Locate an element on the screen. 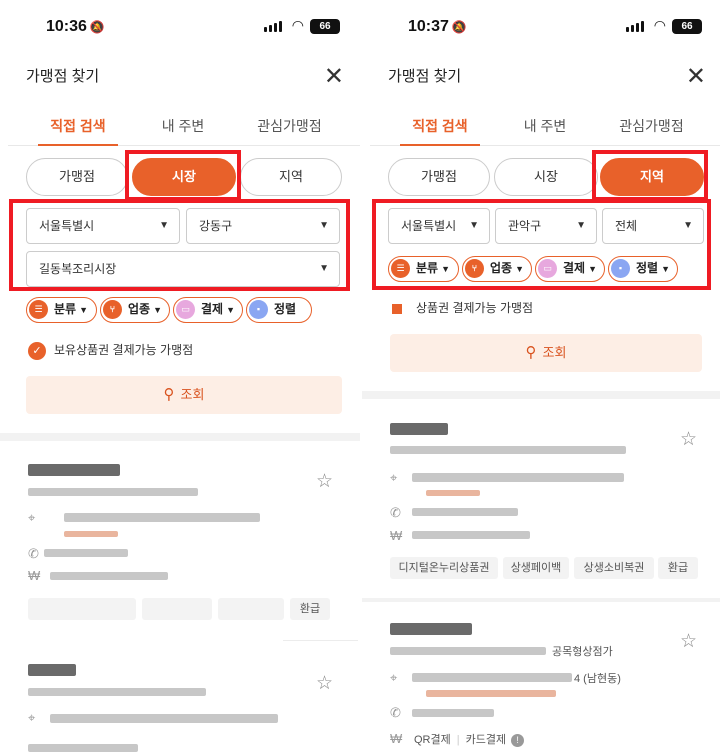  tag-digital-onnuri: 디지털온누리상품권 is located at coordinates (444, 568).